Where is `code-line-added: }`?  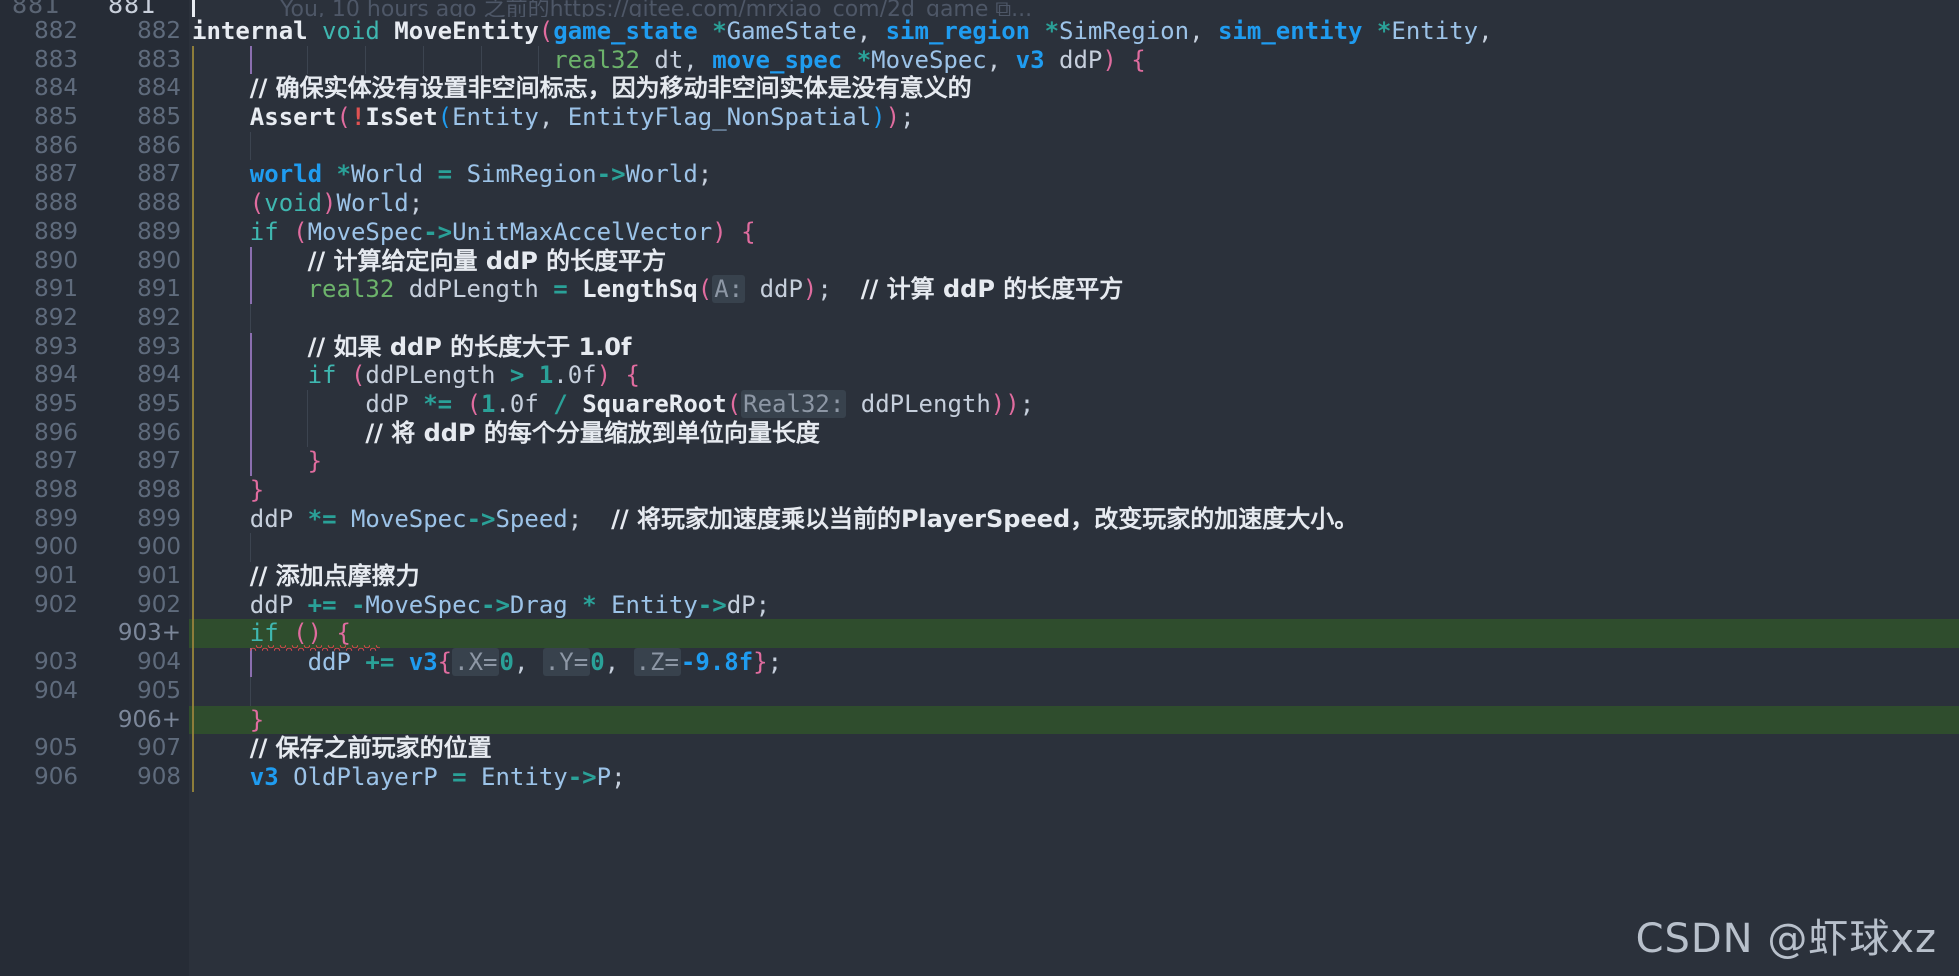 code-line-added: } is located at coordinates (1074, 720).